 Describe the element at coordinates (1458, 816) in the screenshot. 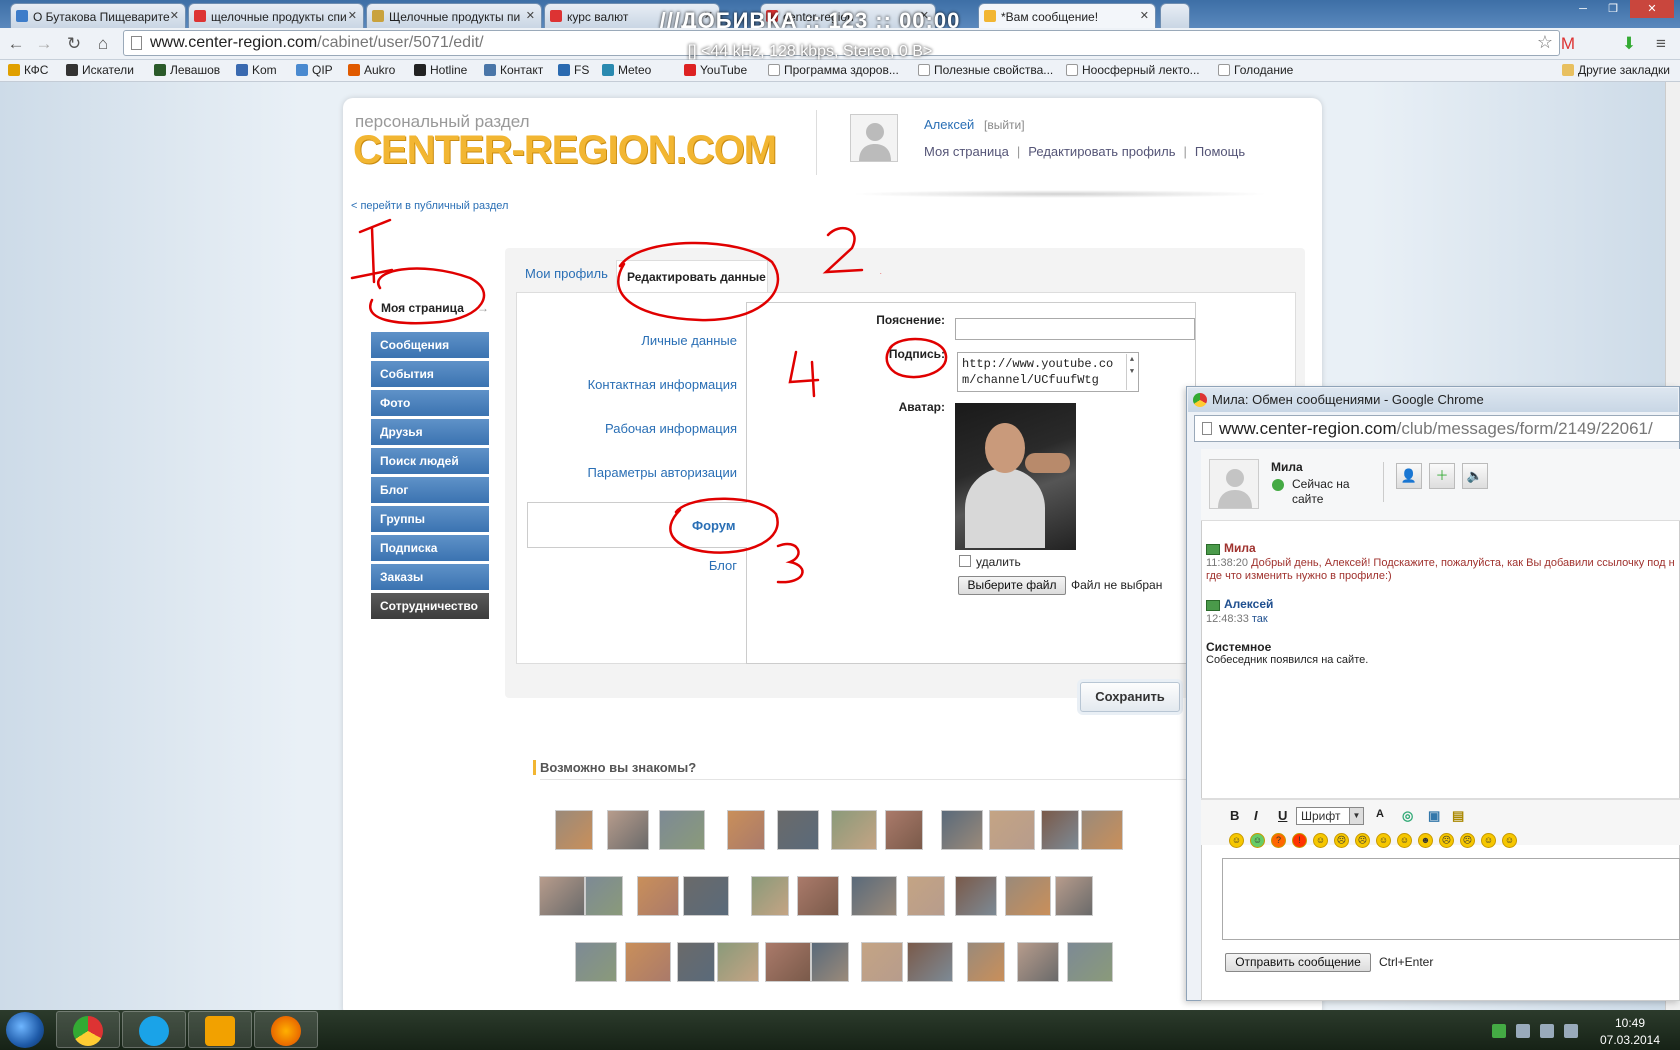

I see `quote-icon: ▤` at that location.